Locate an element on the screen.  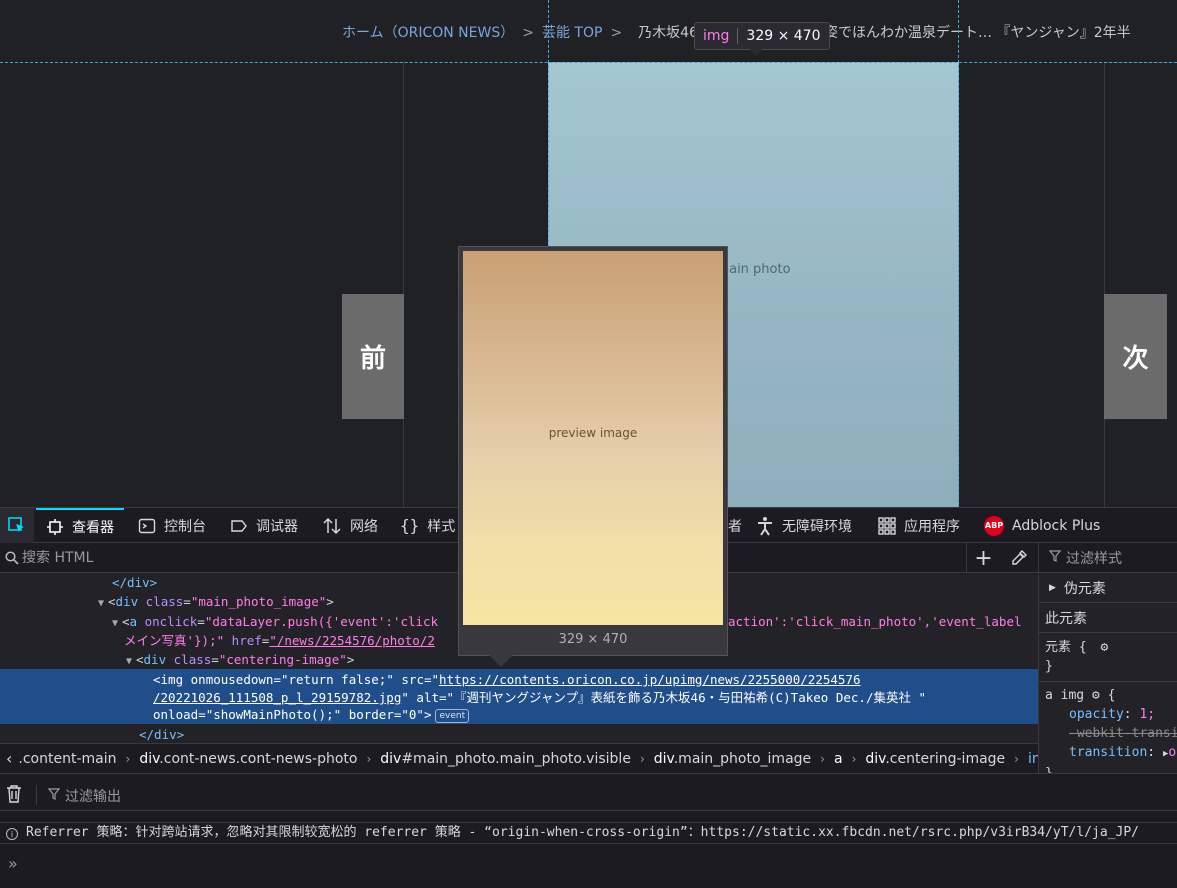
tab-label: 应用程序 is located at coordinates (932, 526).